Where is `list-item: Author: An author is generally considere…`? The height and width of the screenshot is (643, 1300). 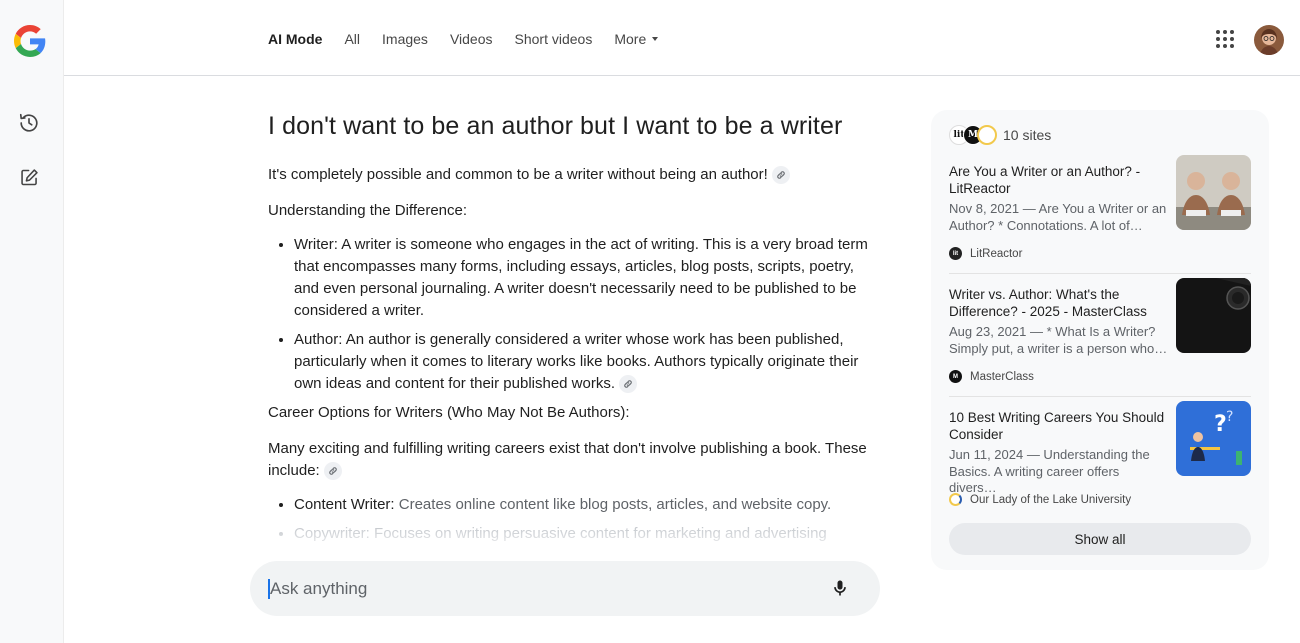 list-item: Author: An author is generally considere… is located at coordinates (581, 362).